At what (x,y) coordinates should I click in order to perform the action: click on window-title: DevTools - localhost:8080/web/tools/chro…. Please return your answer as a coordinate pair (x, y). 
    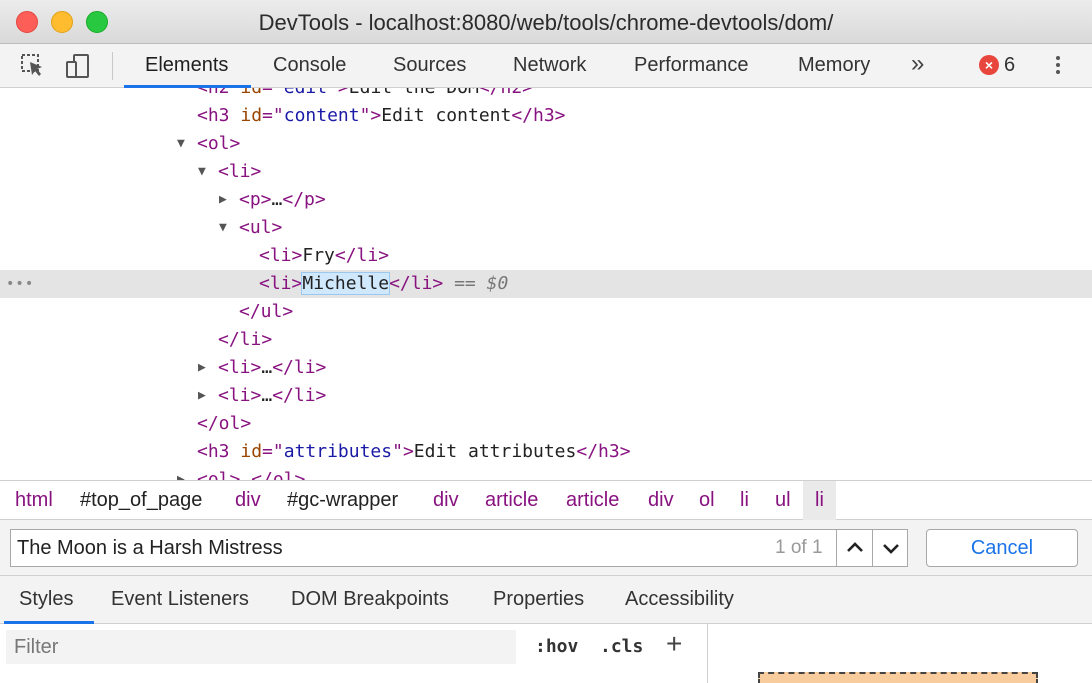
    Looking at the image, I should click on (546, 22).